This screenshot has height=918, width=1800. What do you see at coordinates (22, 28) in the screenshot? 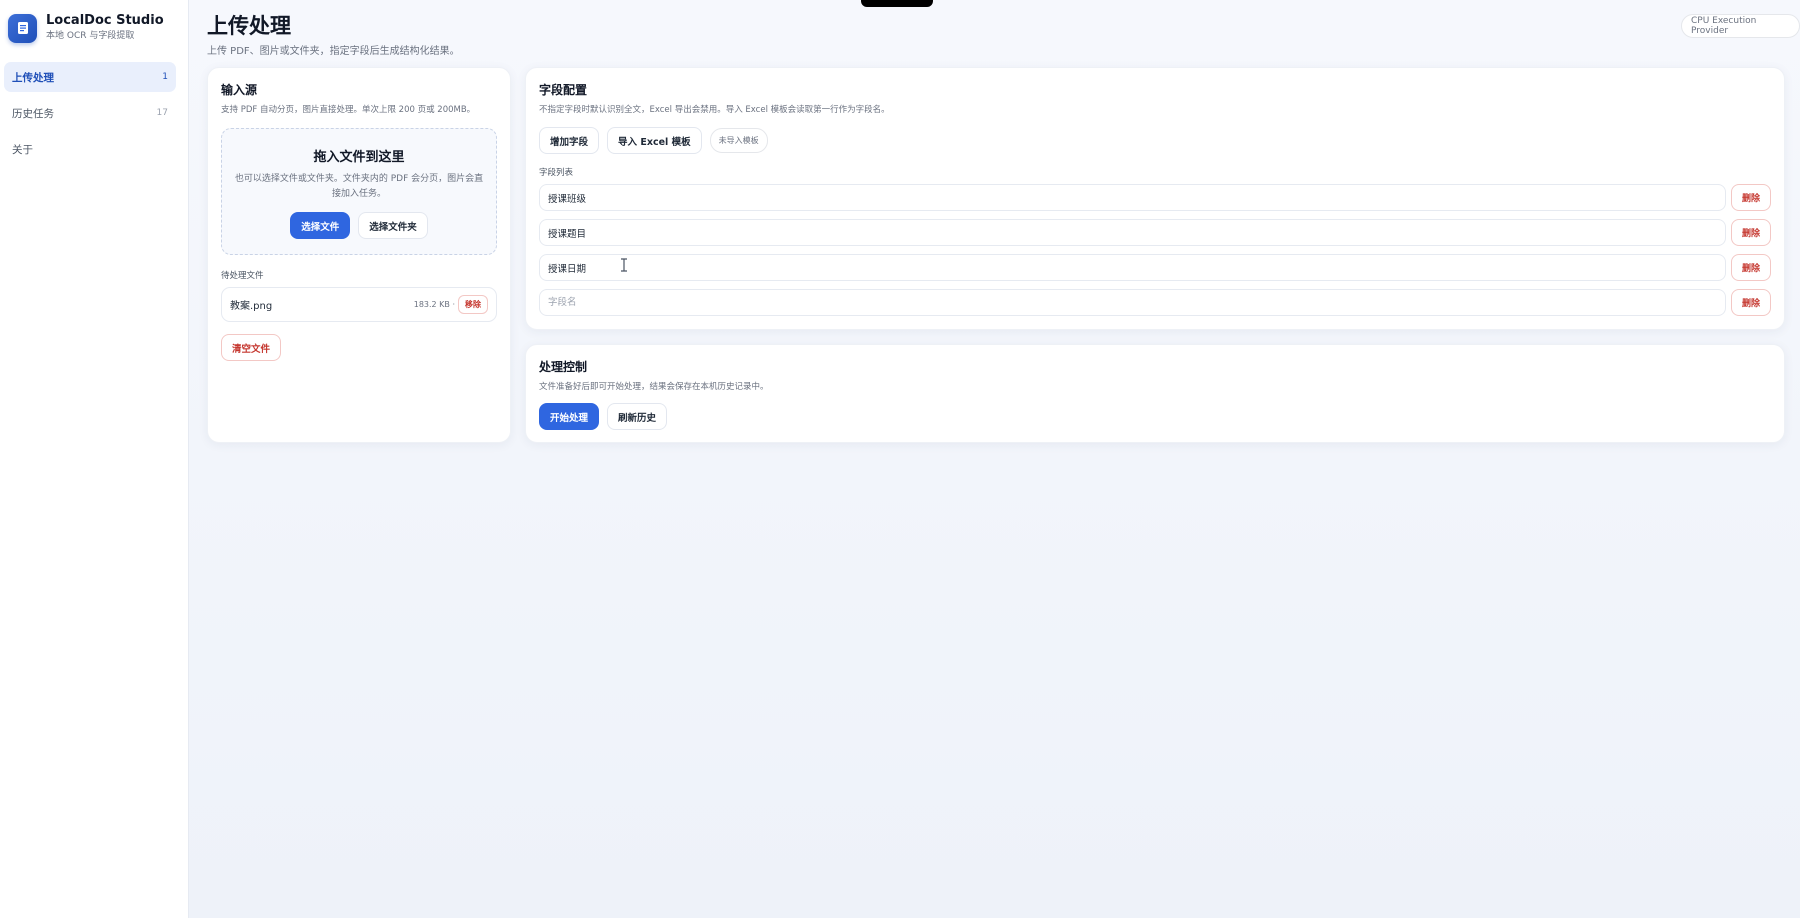
I see `app-logo-icon` at bounding box center [22, 28].